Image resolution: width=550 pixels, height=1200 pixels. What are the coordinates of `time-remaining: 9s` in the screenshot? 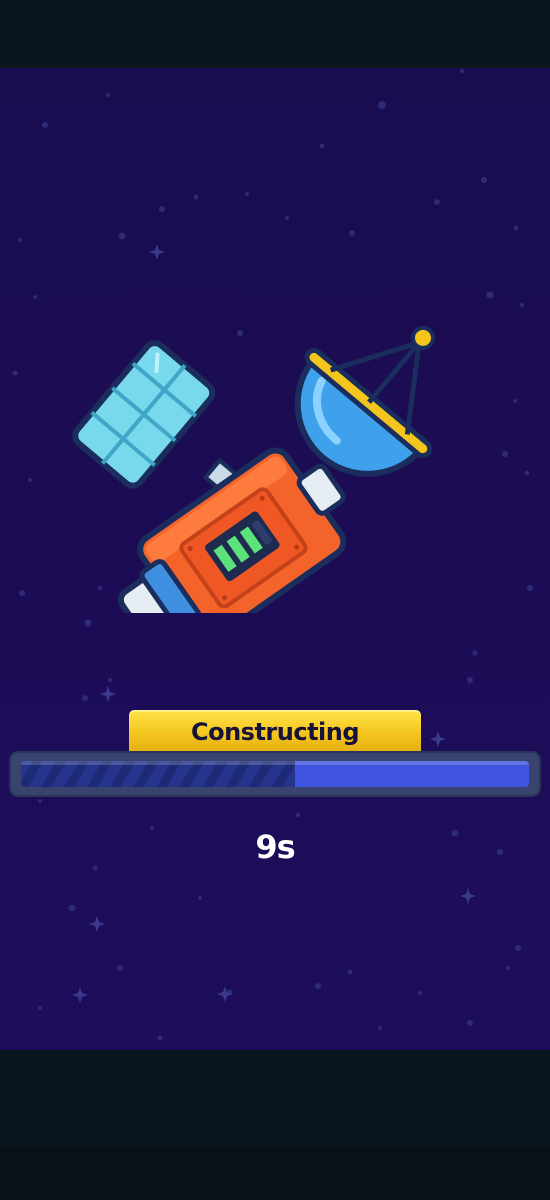 It's located at (275, 847).